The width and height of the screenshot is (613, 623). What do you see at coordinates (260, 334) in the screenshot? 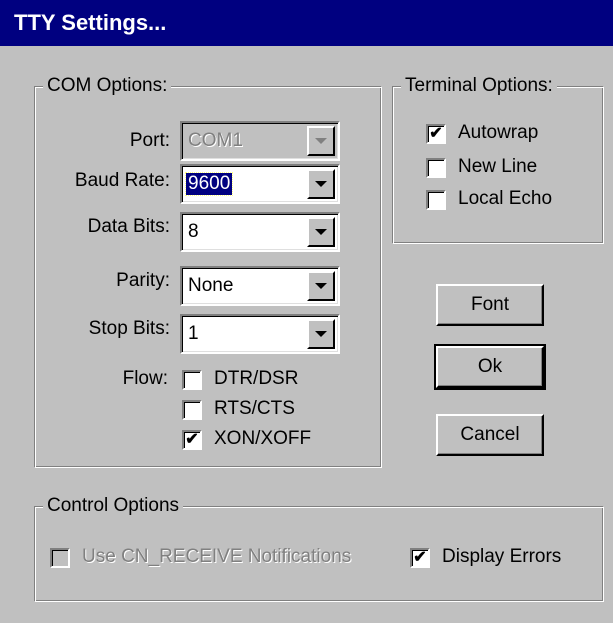
I see `stop-bits-select: 1` at bounding box center [260, 334].